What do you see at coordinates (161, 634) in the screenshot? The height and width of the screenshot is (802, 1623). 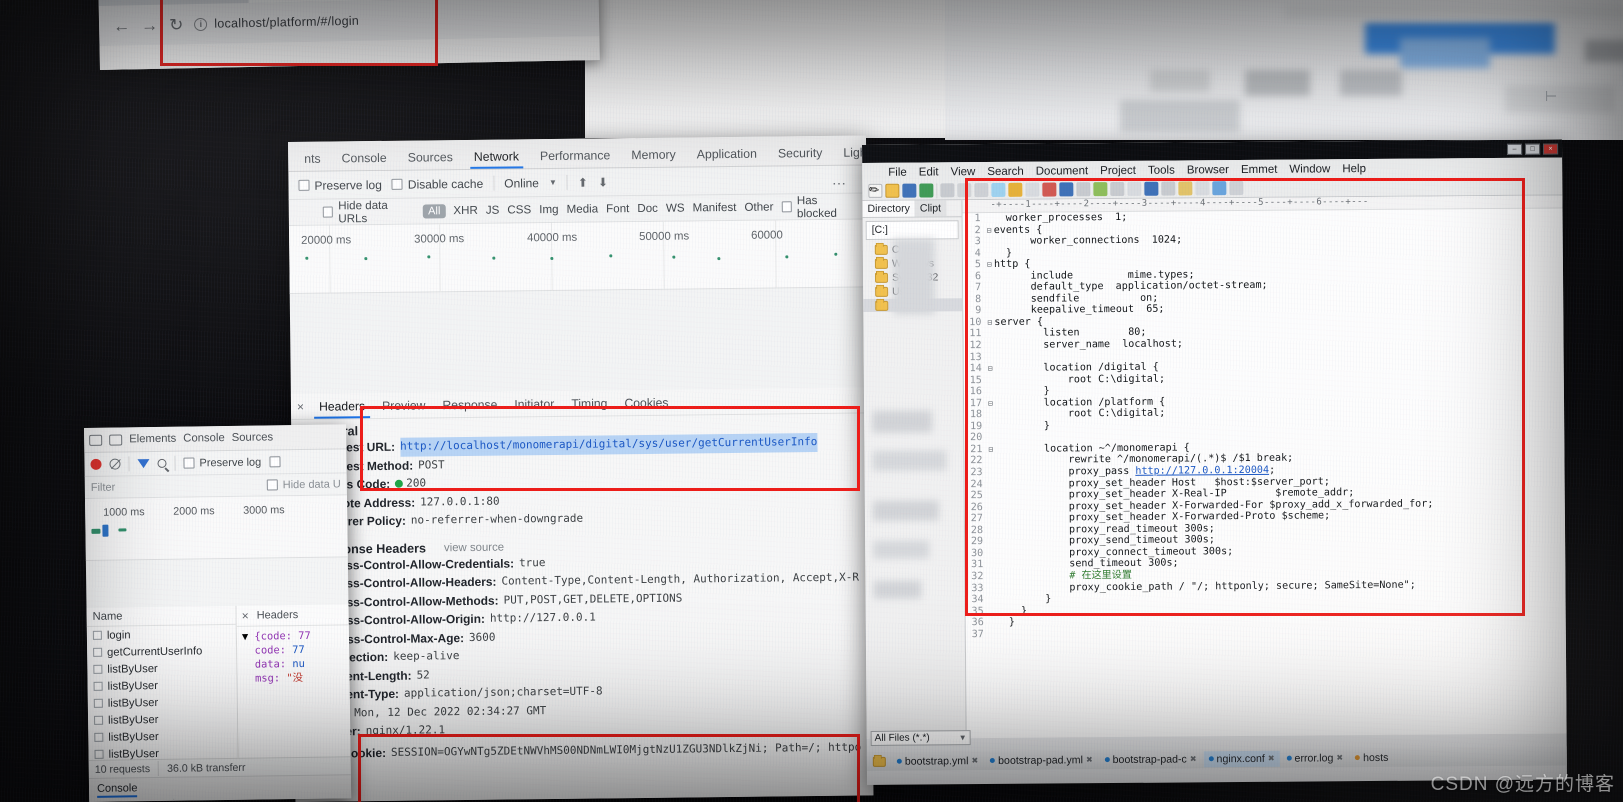 I see `list-item: login` at bounding box center [161, 634].